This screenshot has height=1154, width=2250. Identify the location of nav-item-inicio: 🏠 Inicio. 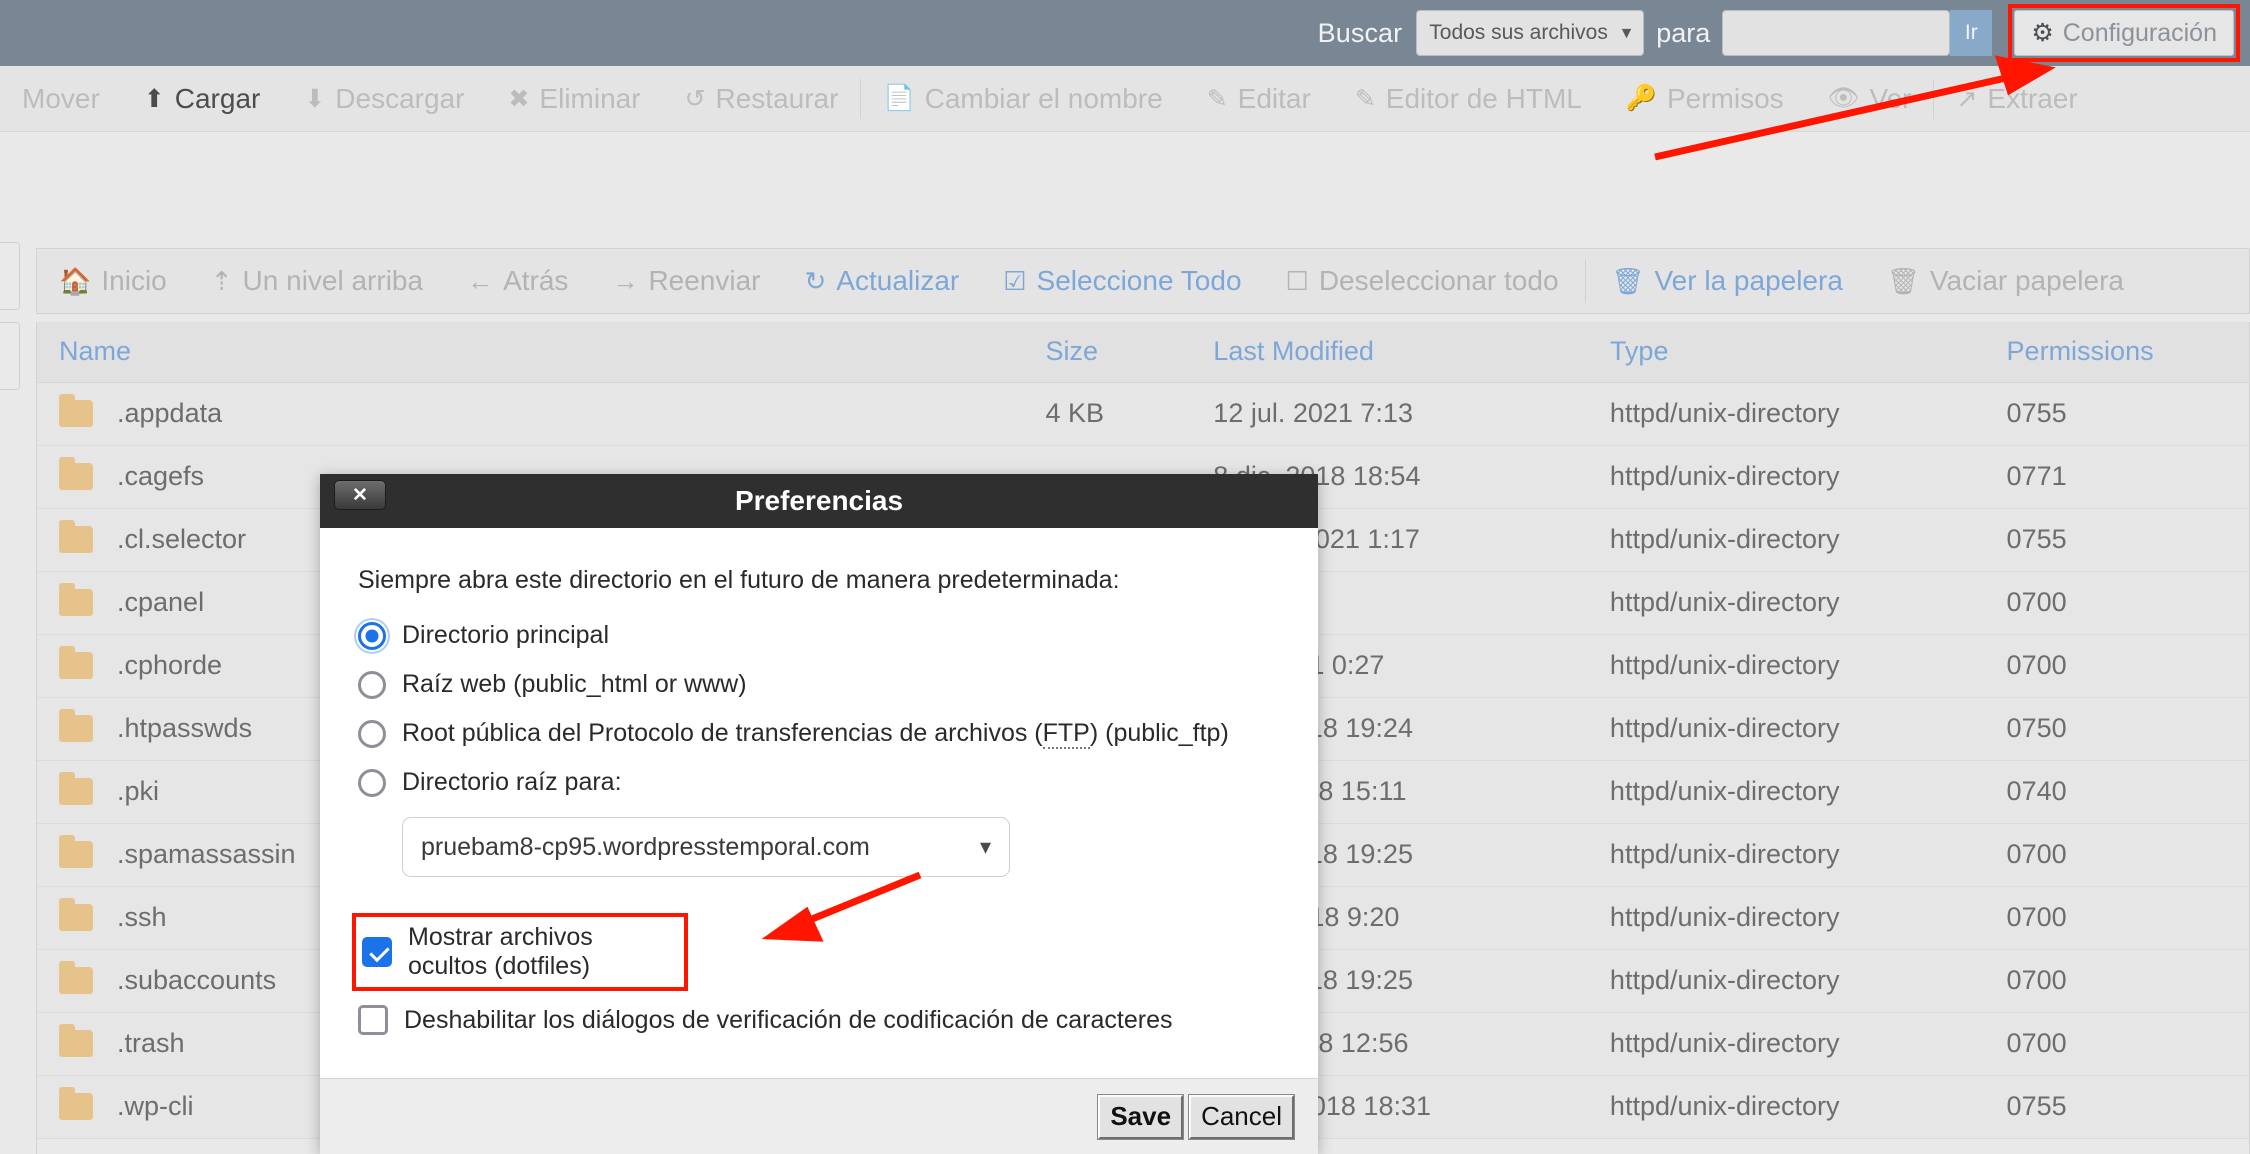
(113, 281).